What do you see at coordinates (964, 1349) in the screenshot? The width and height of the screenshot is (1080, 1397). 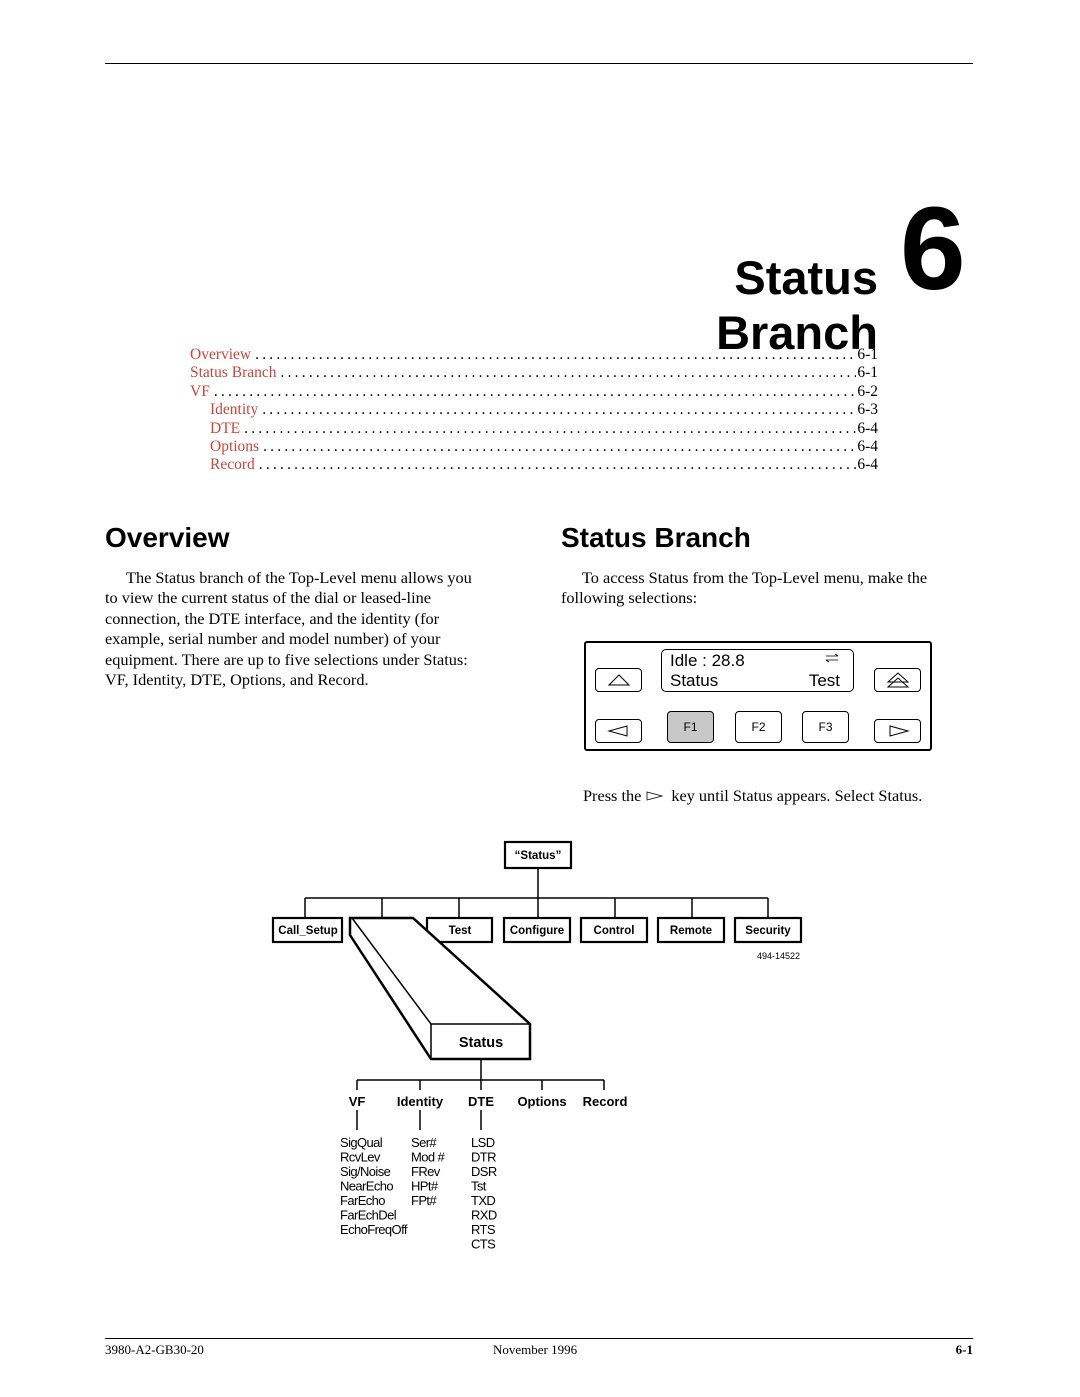 I see `footer-page: 6-1` at bounding box center [964, 1349].